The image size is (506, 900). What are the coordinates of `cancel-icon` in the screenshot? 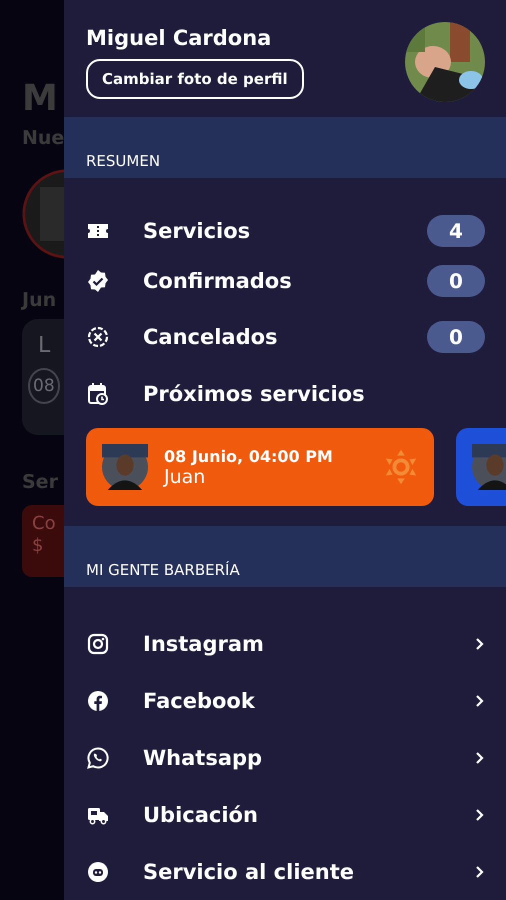 It's located at (98, 337).